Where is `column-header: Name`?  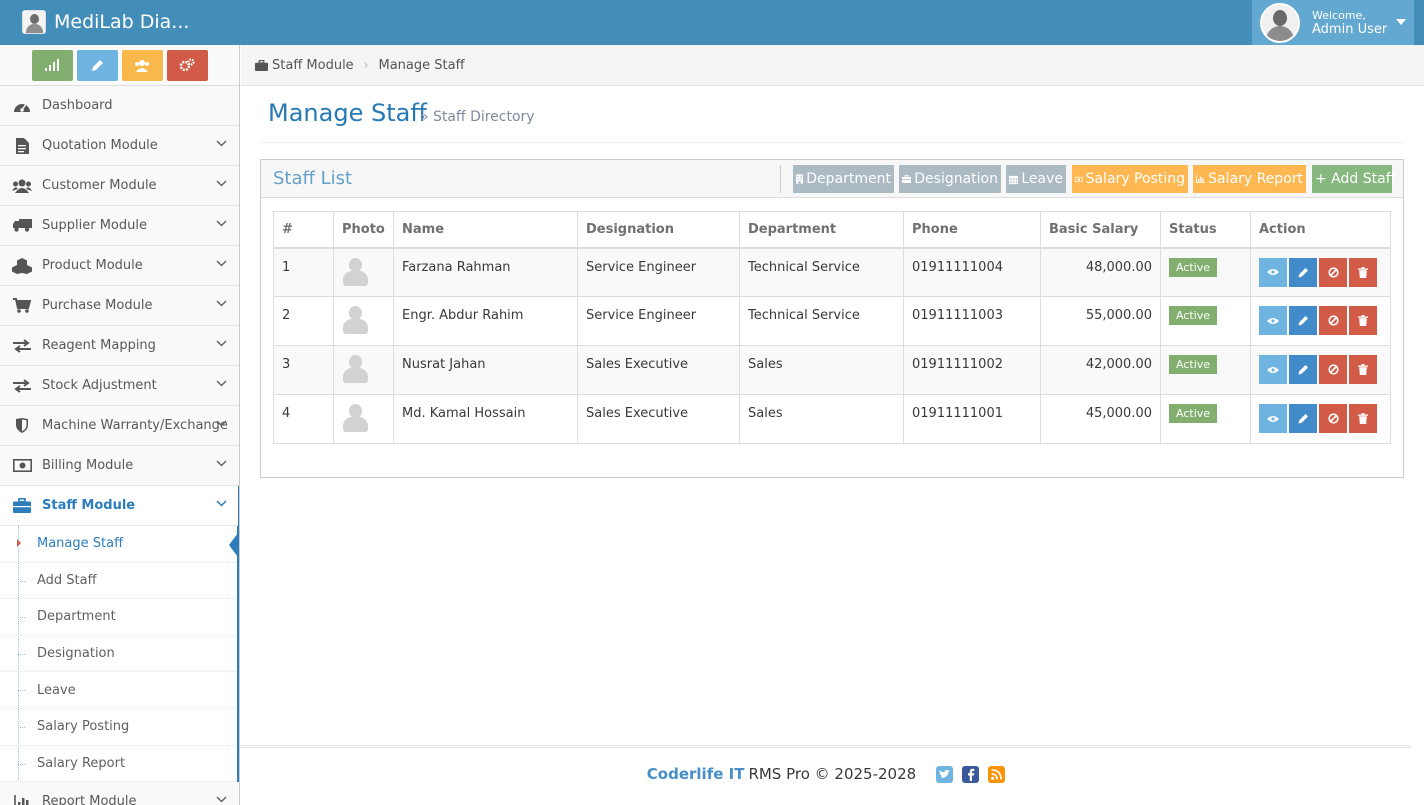
column-header: Name is located at coordinates (485, 230).